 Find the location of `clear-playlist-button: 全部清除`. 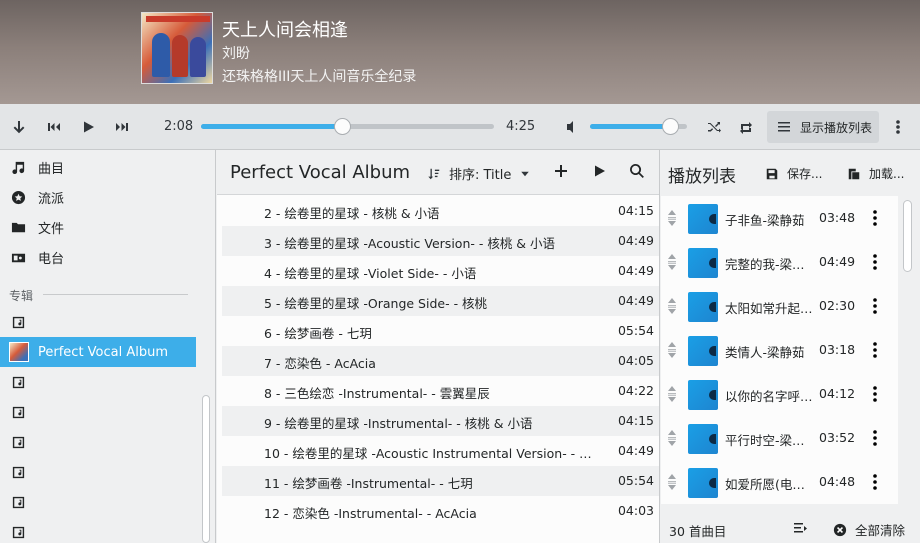

clear-playlist-button: 全部清除 is located at coordinates (869, 529).